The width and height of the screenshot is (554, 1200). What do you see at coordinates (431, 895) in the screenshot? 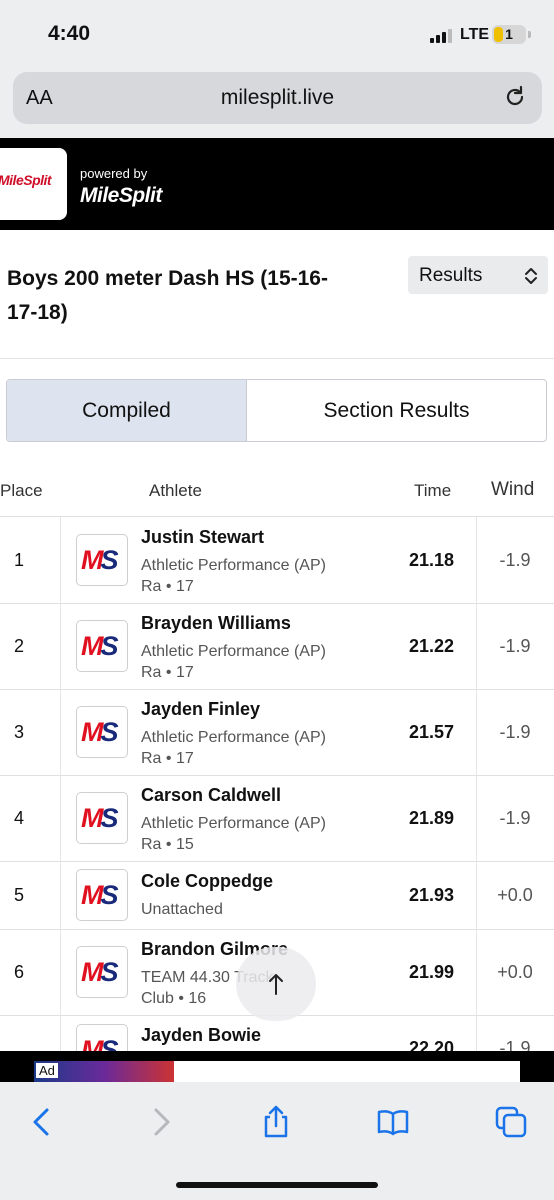
I see `result-time: 21.93` at bounding box center [431, 895].